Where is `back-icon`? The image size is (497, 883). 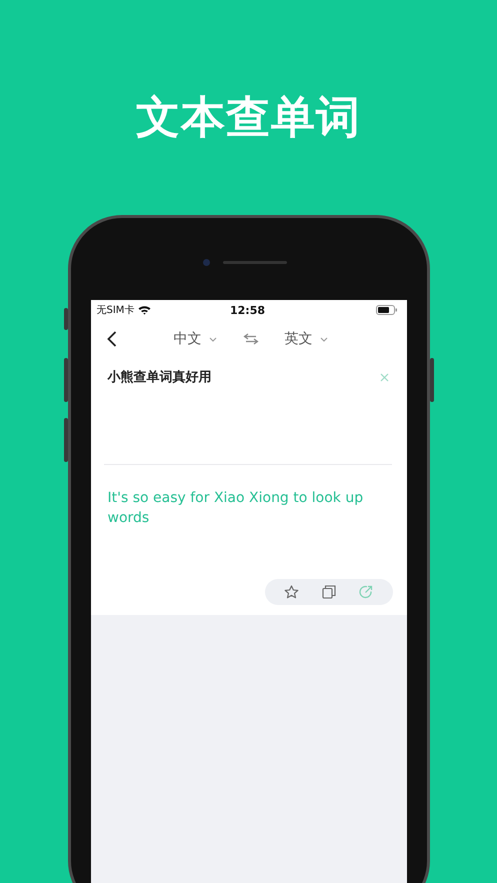
back-icon is located at coordinates (111, 339).